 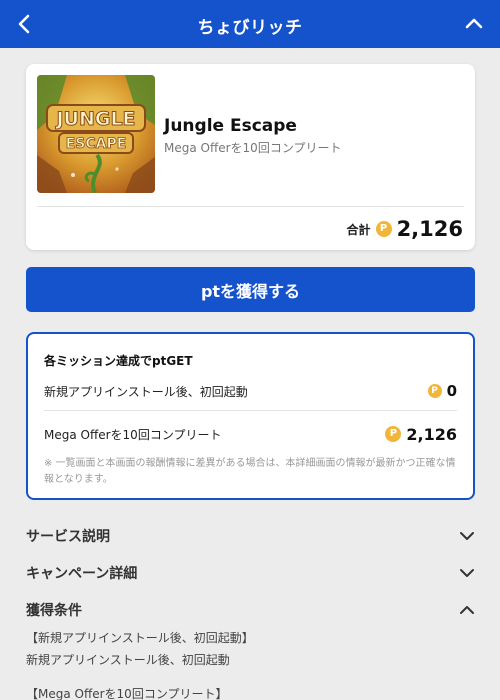 What do you see at coordinates (250, 536) in the screenshot?
I see `section-service-description: サービス説明` at bounding box center [250, 536].